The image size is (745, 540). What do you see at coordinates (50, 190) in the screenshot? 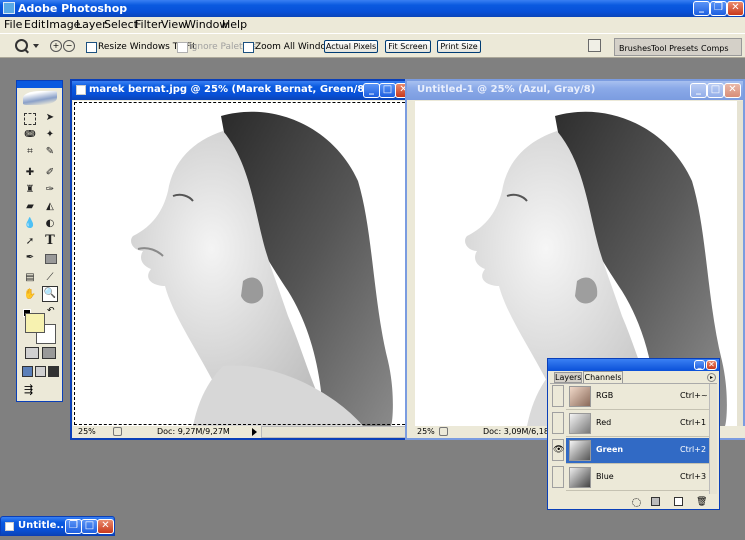
I see `history-brush-tool-icon: ✑` at bounding box center [50, 190].